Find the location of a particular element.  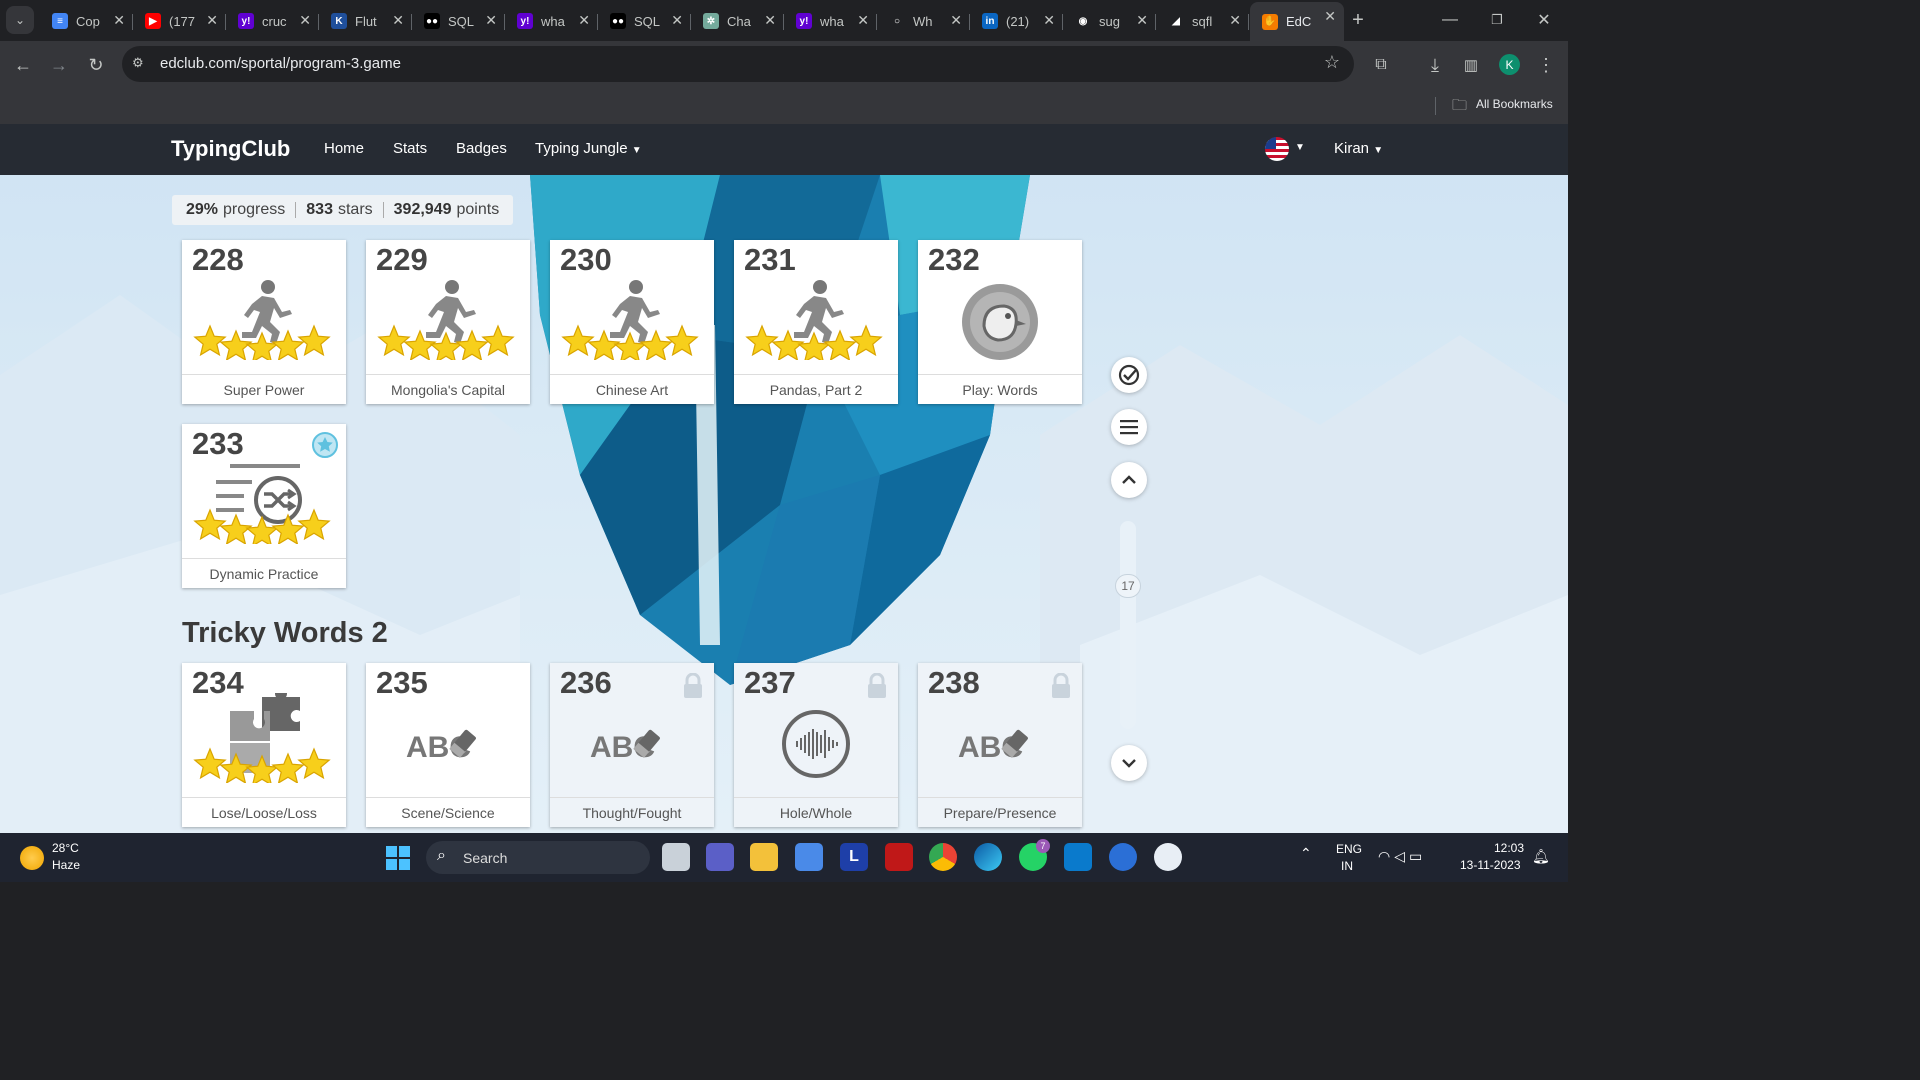

teams-chat-icon is located at coordinates (720, 857).